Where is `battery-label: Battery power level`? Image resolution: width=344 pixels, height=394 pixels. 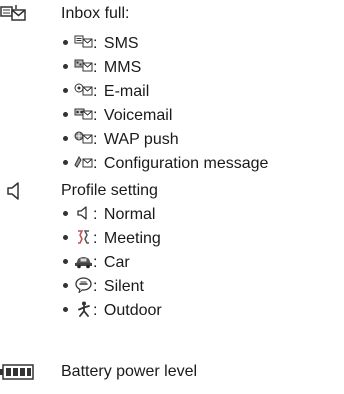
battery-label: Battery power level is located at coordinates (129, 371).